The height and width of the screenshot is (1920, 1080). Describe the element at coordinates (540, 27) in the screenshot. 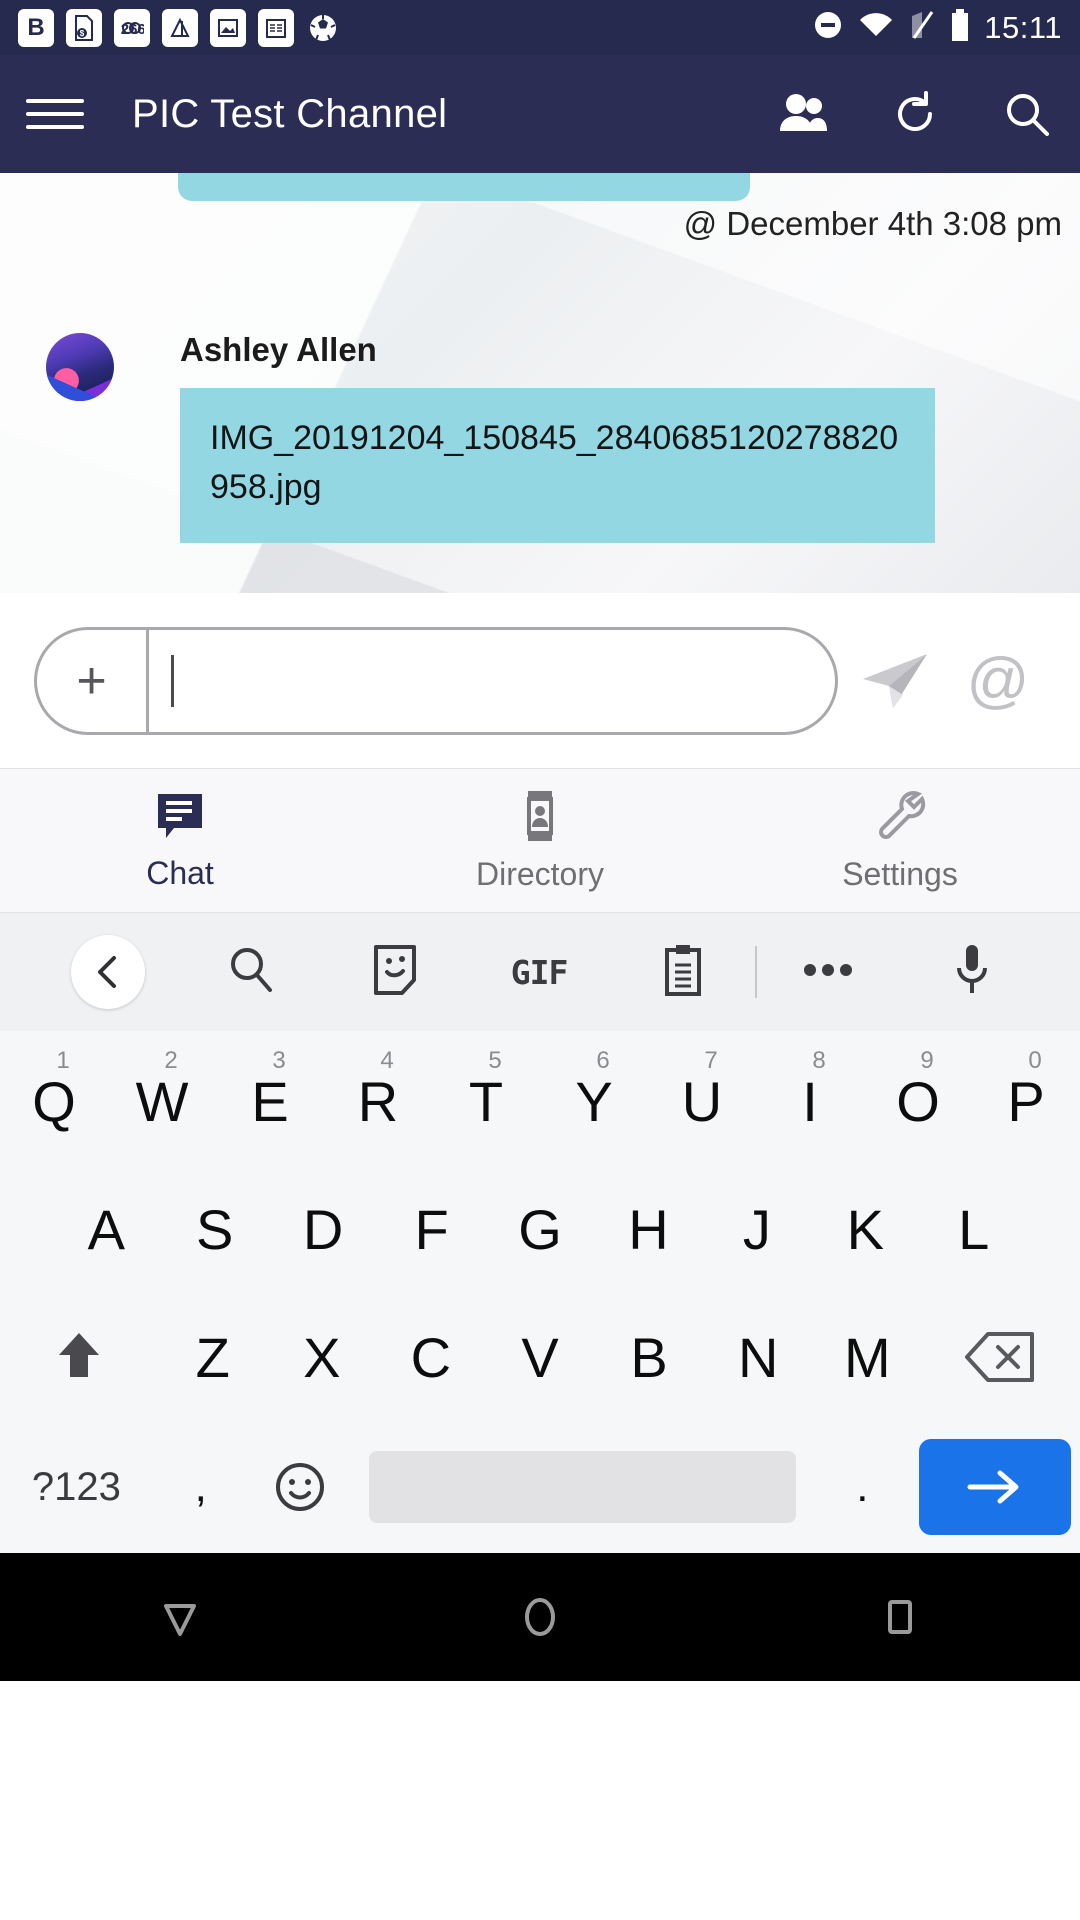

I see `status-bar: B $ \u266B` at that location.